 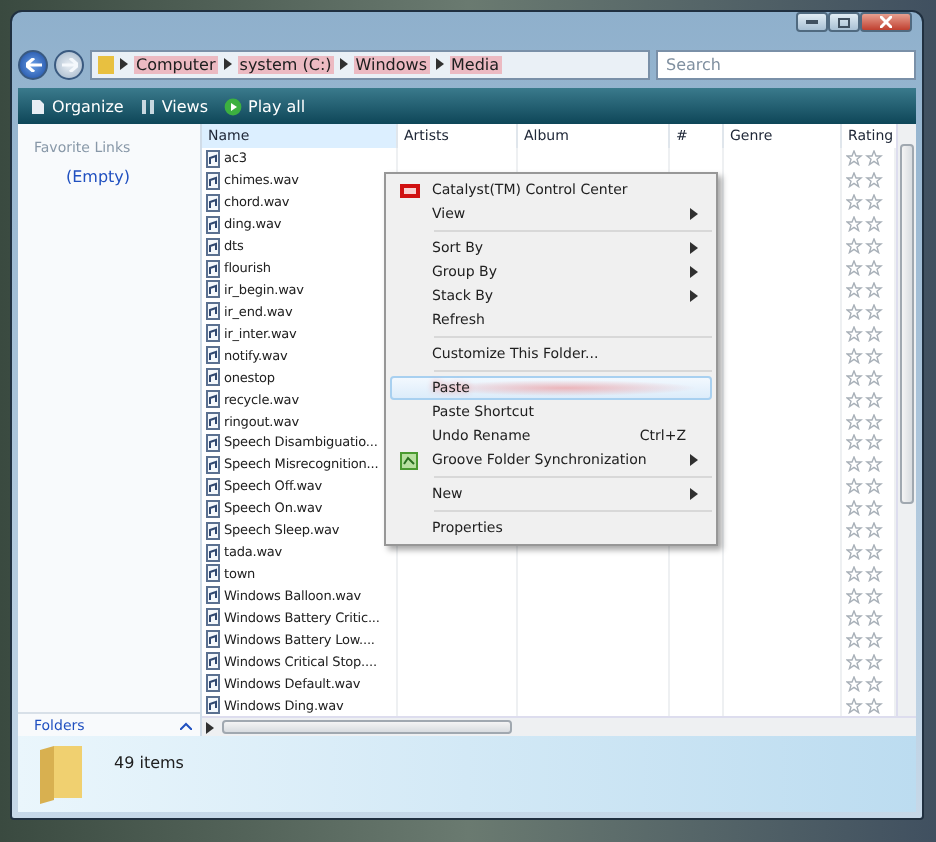 What do you see at coordinates (285, 64) in the screenshot?
I see `breadcrumb: system (C:)` at bounding box center [285, 64].